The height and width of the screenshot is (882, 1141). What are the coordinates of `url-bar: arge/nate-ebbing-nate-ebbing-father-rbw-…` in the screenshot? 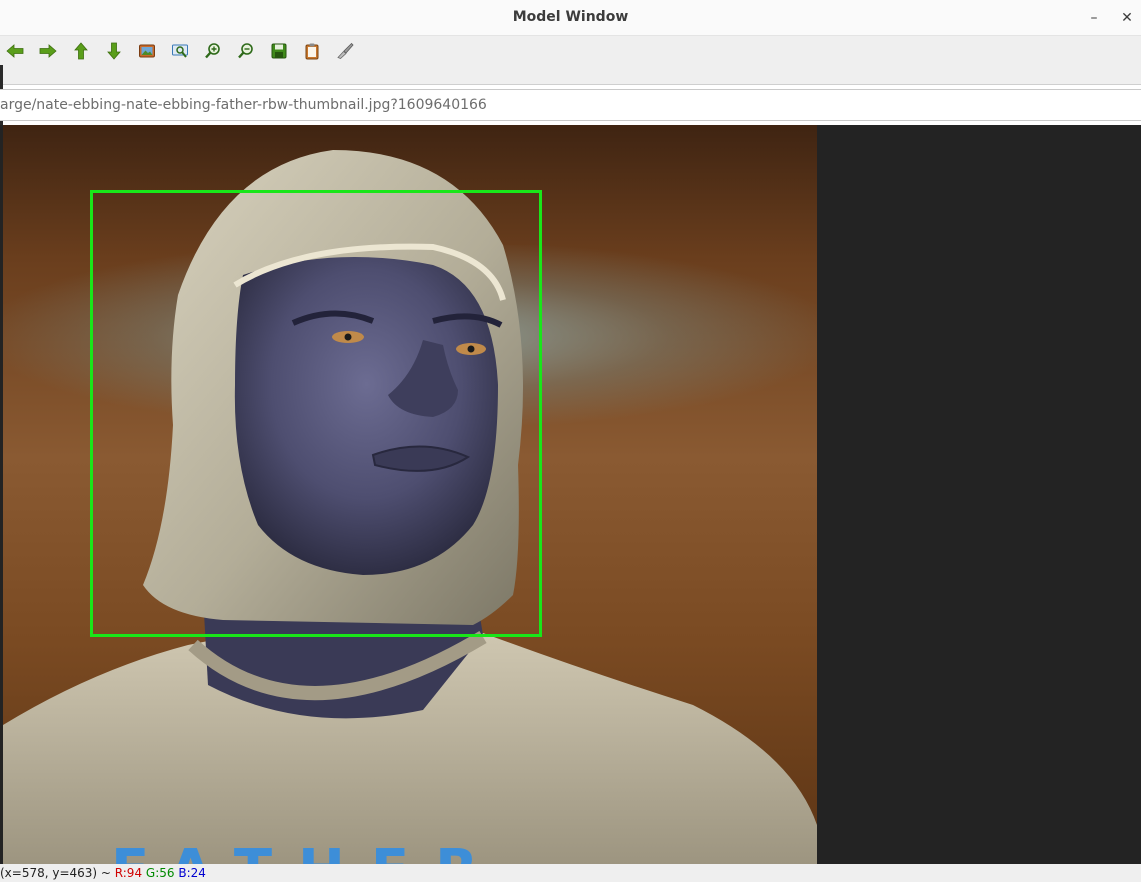 It's located at (570, 105).